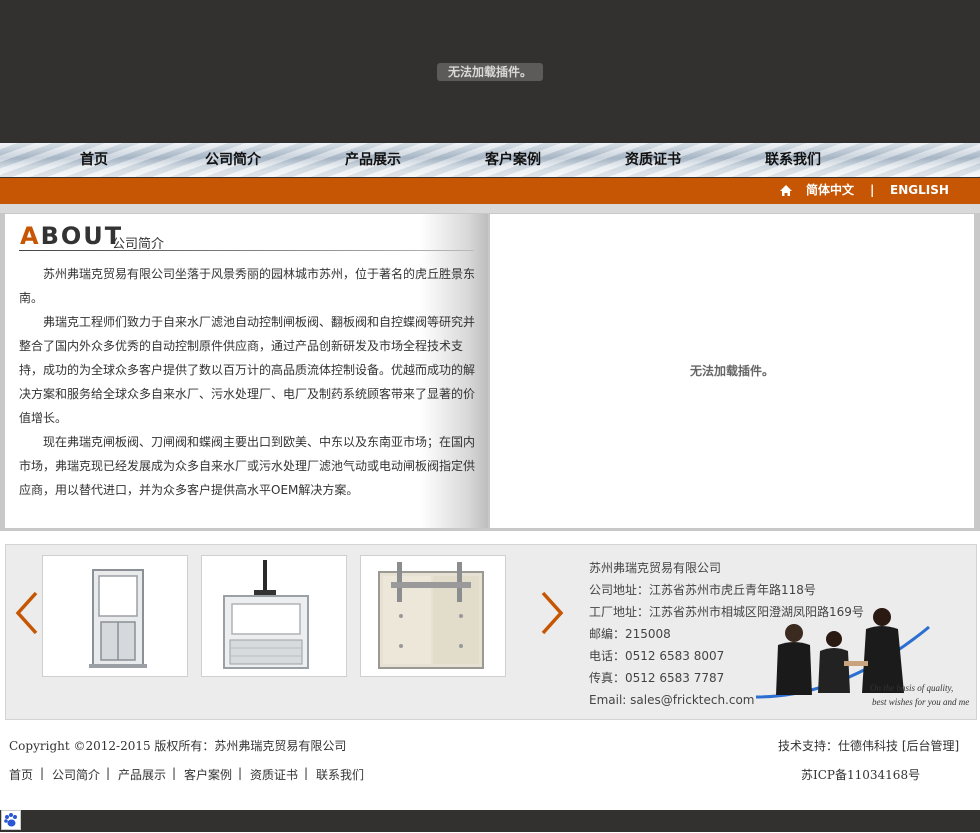  What do you see at coordinates (786, 190) in the screenshot?
I see `home-icon` at bounding box center [786, 190].